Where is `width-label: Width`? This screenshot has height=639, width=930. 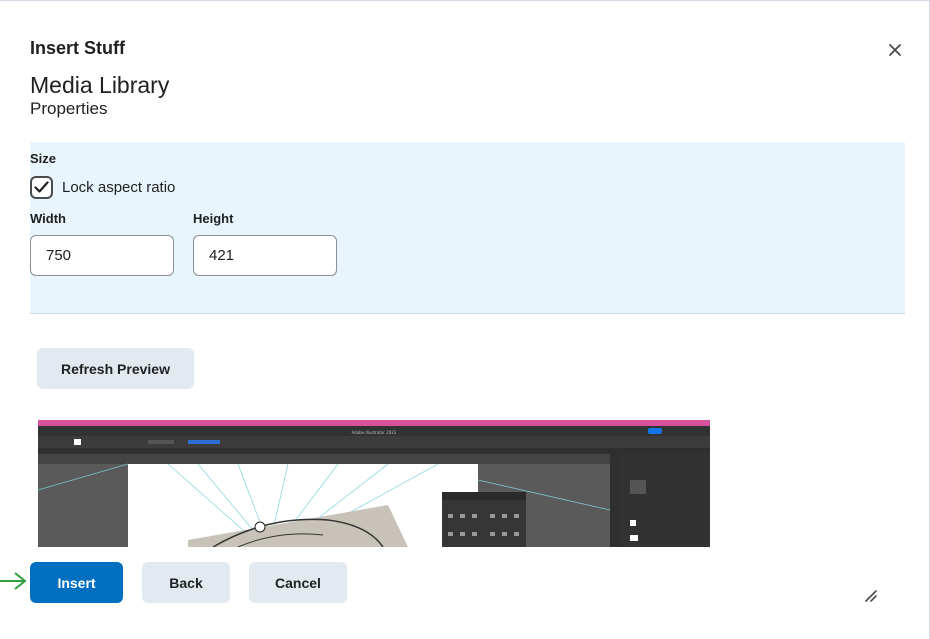 width-label: Width is located at coordinates (48, 218).